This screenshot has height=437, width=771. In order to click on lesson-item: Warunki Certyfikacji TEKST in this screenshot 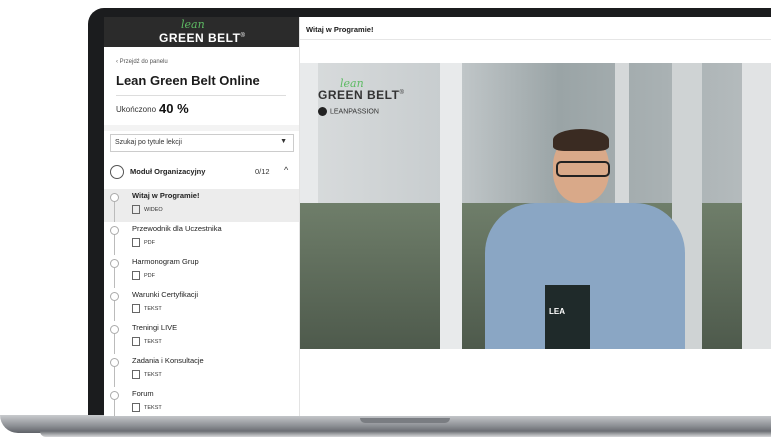, I will do `click(201, 304)`.